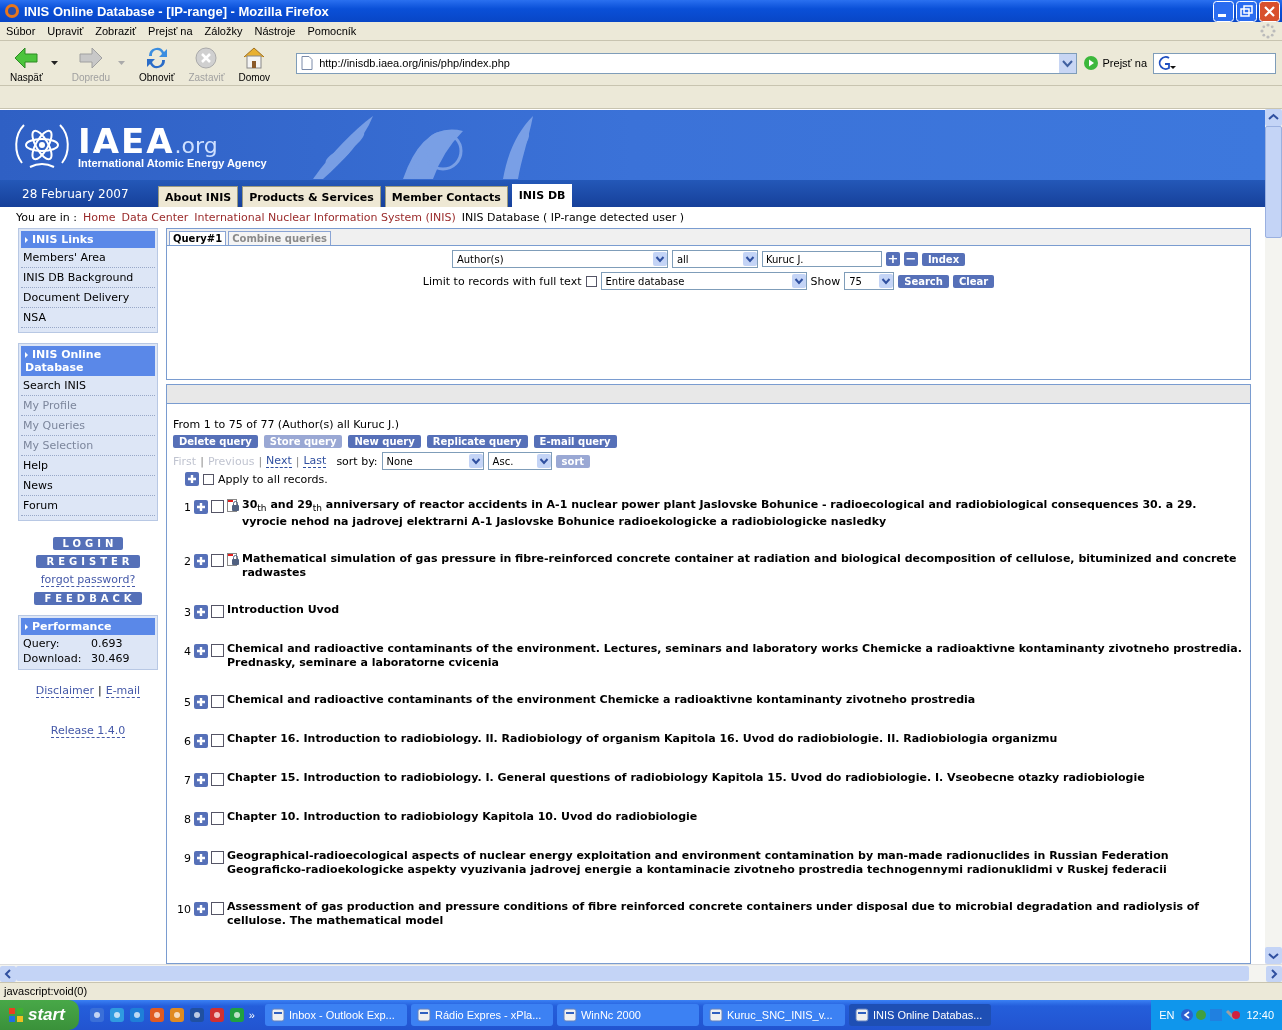 This screenshot has width=1282, height=1030. I want to click on sidebar-link: Forum, so click(88, 506).